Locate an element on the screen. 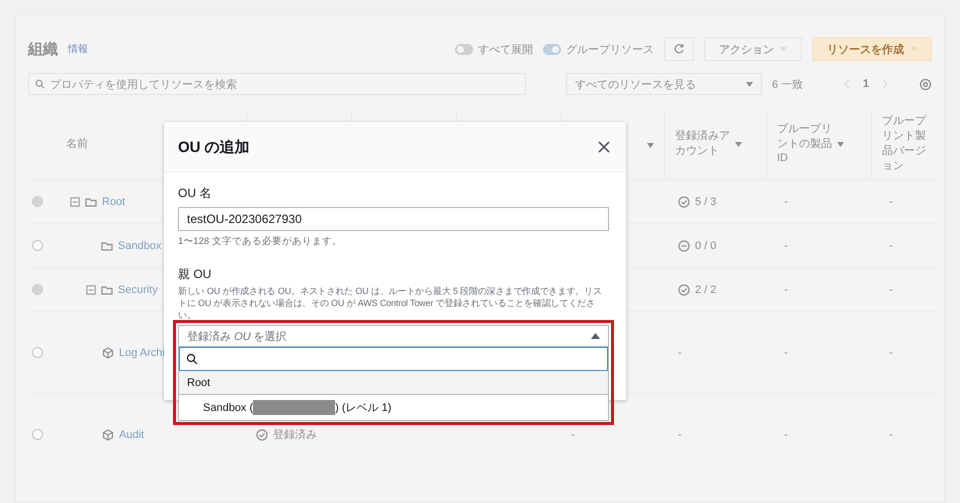  info-link: 情報 is located at coordinates (78, 49).